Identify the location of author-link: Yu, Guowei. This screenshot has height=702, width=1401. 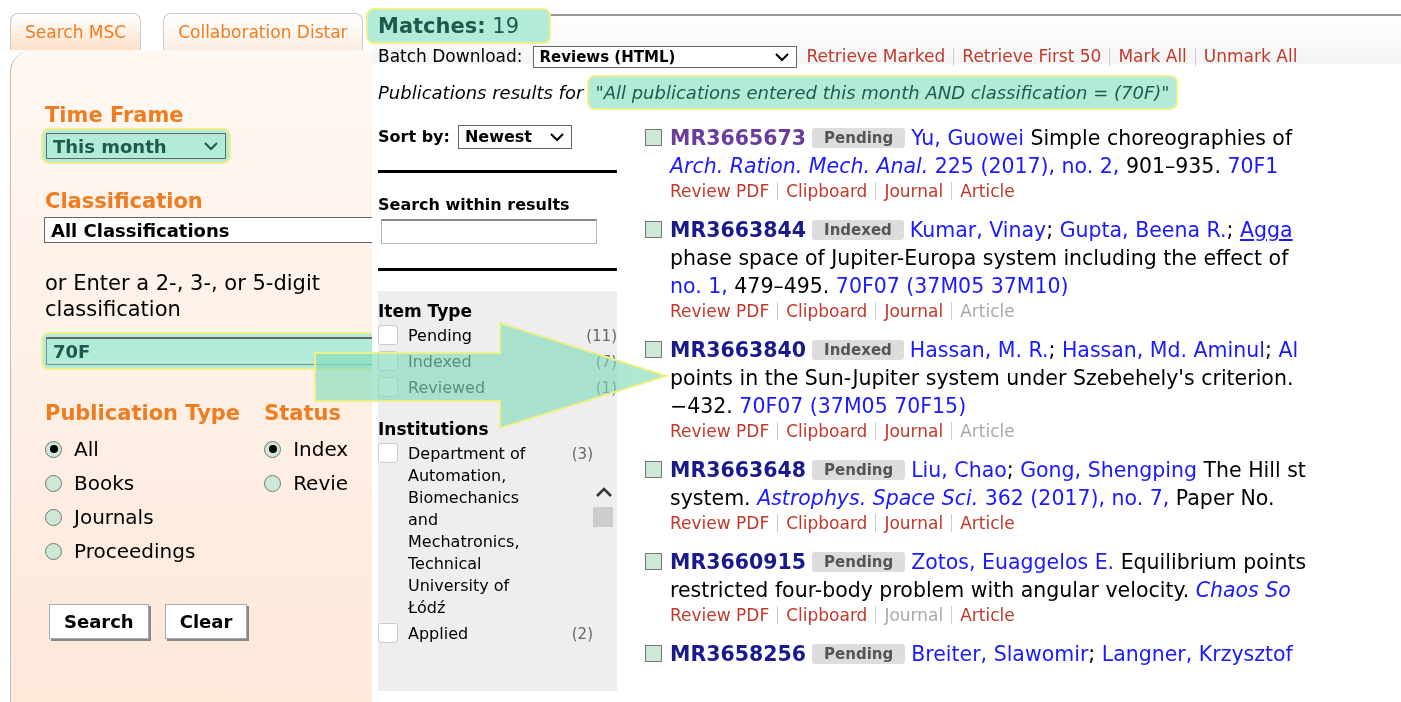
(967, 138).